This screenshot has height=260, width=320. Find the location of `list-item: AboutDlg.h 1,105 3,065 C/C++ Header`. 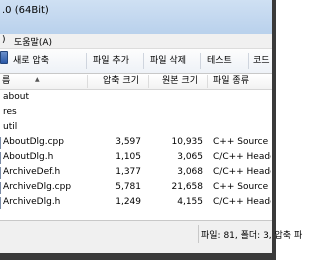

list-item: AboutDlg.h 1,105 3,065 C/C++ Header is located at coordinates (136, 157).